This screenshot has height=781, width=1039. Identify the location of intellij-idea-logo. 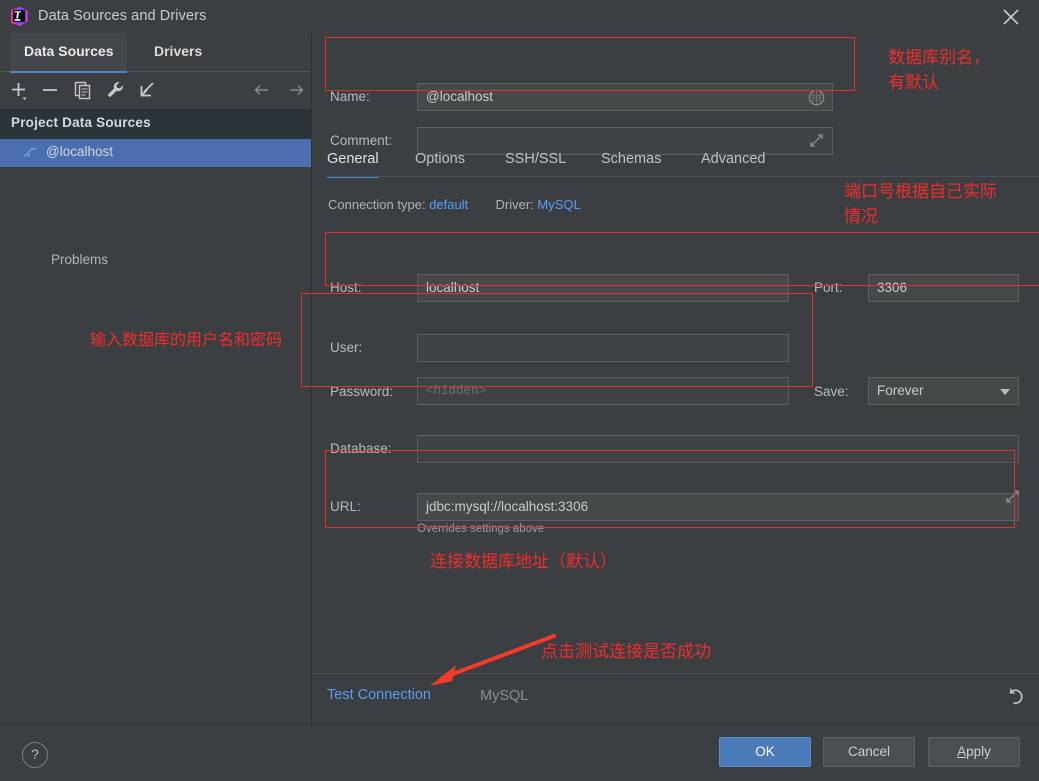
(19, 16).